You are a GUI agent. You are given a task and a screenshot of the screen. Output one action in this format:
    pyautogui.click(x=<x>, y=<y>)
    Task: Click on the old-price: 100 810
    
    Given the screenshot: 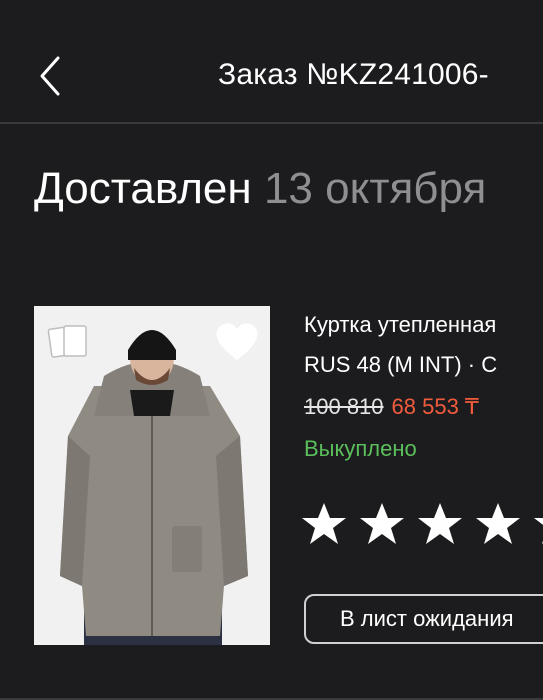 What is the action you would take?
    pyautogui.click(x=344, y=406)
    